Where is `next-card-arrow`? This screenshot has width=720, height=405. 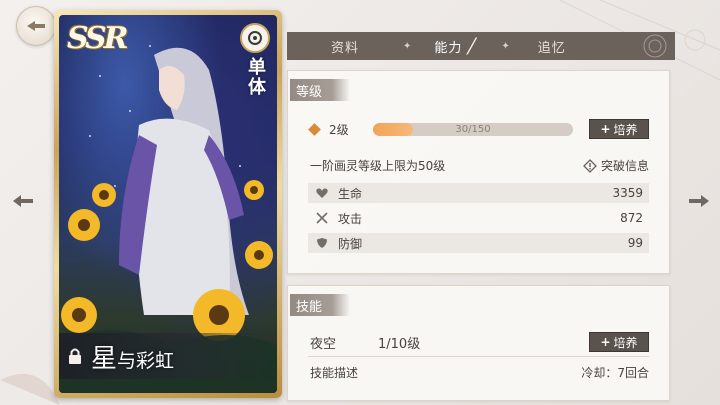
next-card-arrow is located at coordinates (699, 201).